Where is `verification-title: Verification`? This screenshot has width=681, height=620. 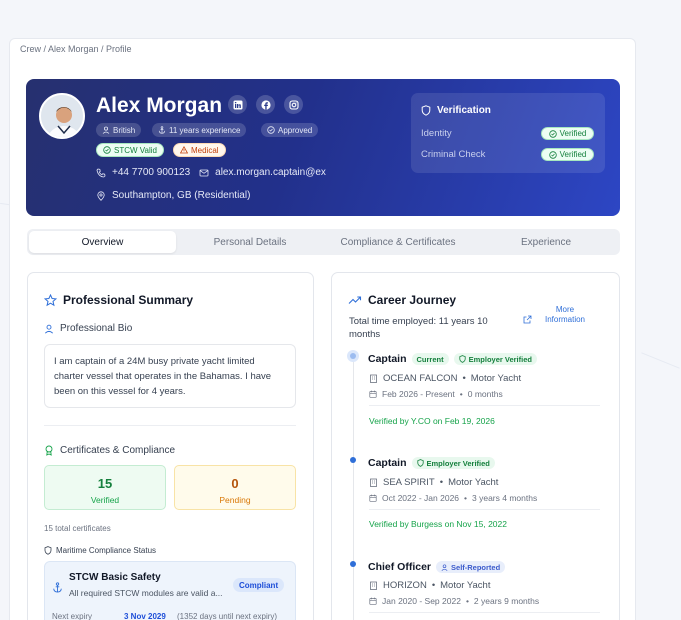
verification-title: Verification is located at coordinates (456, 110).